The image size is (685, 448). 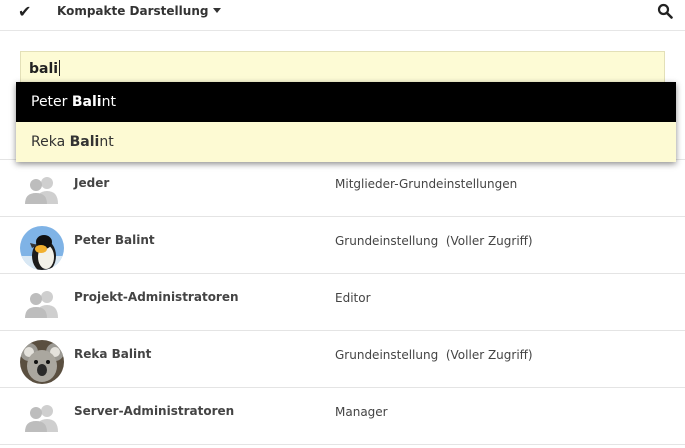 I want to click on list-bottom-divider, so click(x=342, y=444).